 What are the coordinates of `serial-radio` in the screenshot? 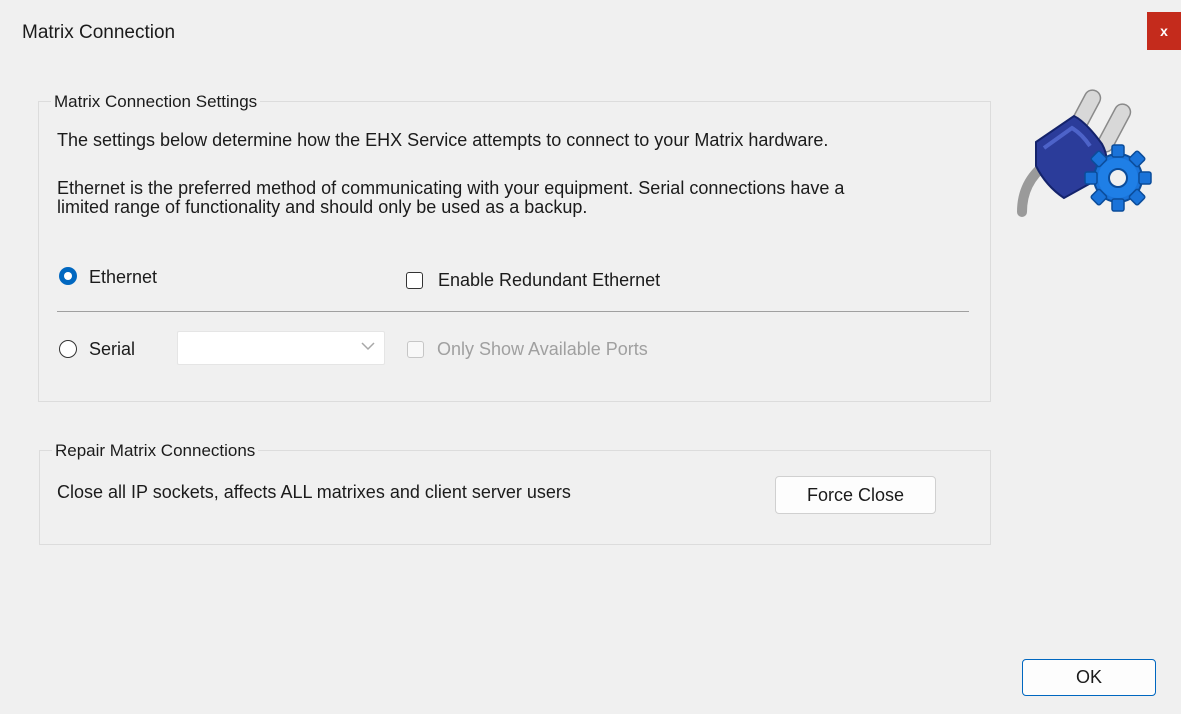 It's located at (68, 349).